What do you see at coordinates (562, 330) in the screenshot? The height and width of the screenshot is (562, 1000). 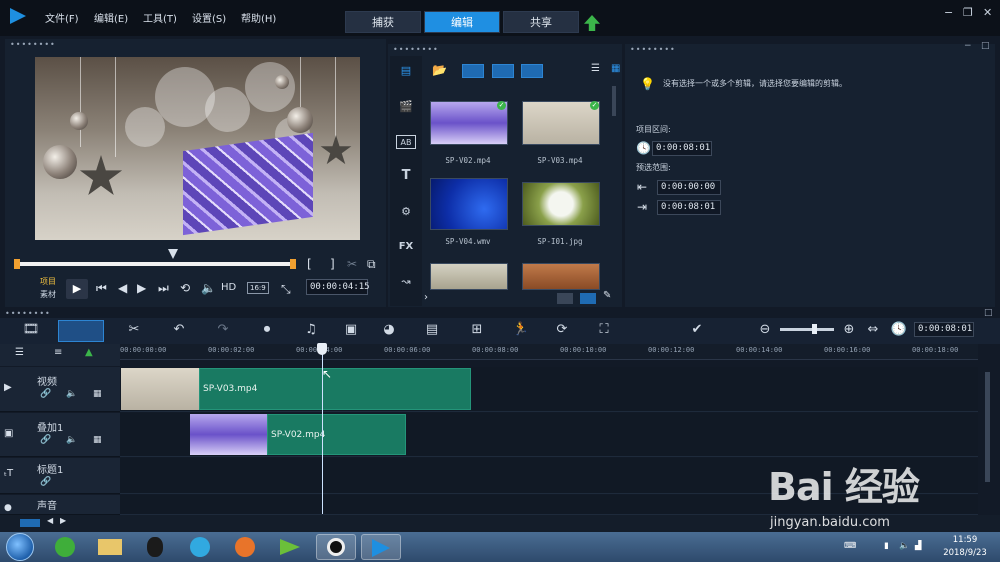 I see `time-remap-icon: ⟳` at bounding box center [562, 330].